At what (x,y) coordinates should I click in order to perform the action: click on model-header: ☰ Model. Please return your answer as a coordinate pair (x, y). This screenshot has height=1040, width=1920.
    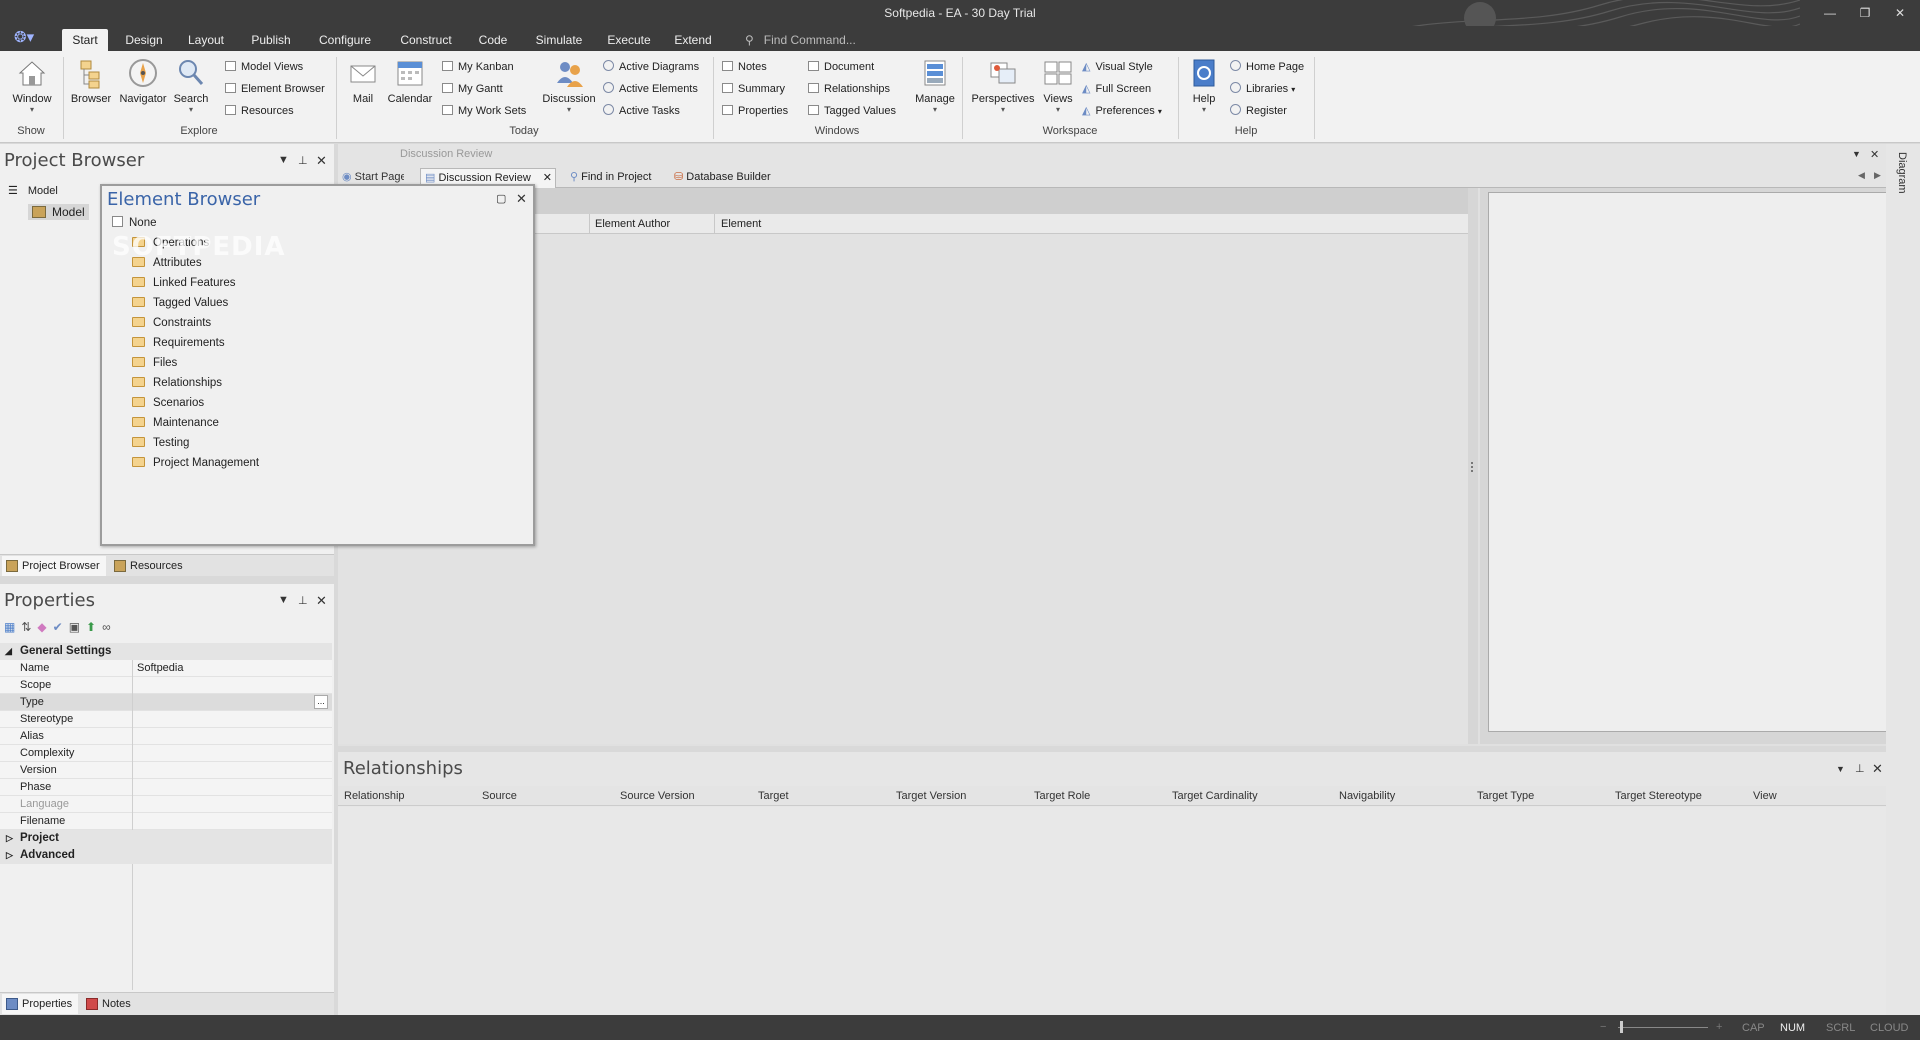
    Looking at the image, I should click on (33, 190).